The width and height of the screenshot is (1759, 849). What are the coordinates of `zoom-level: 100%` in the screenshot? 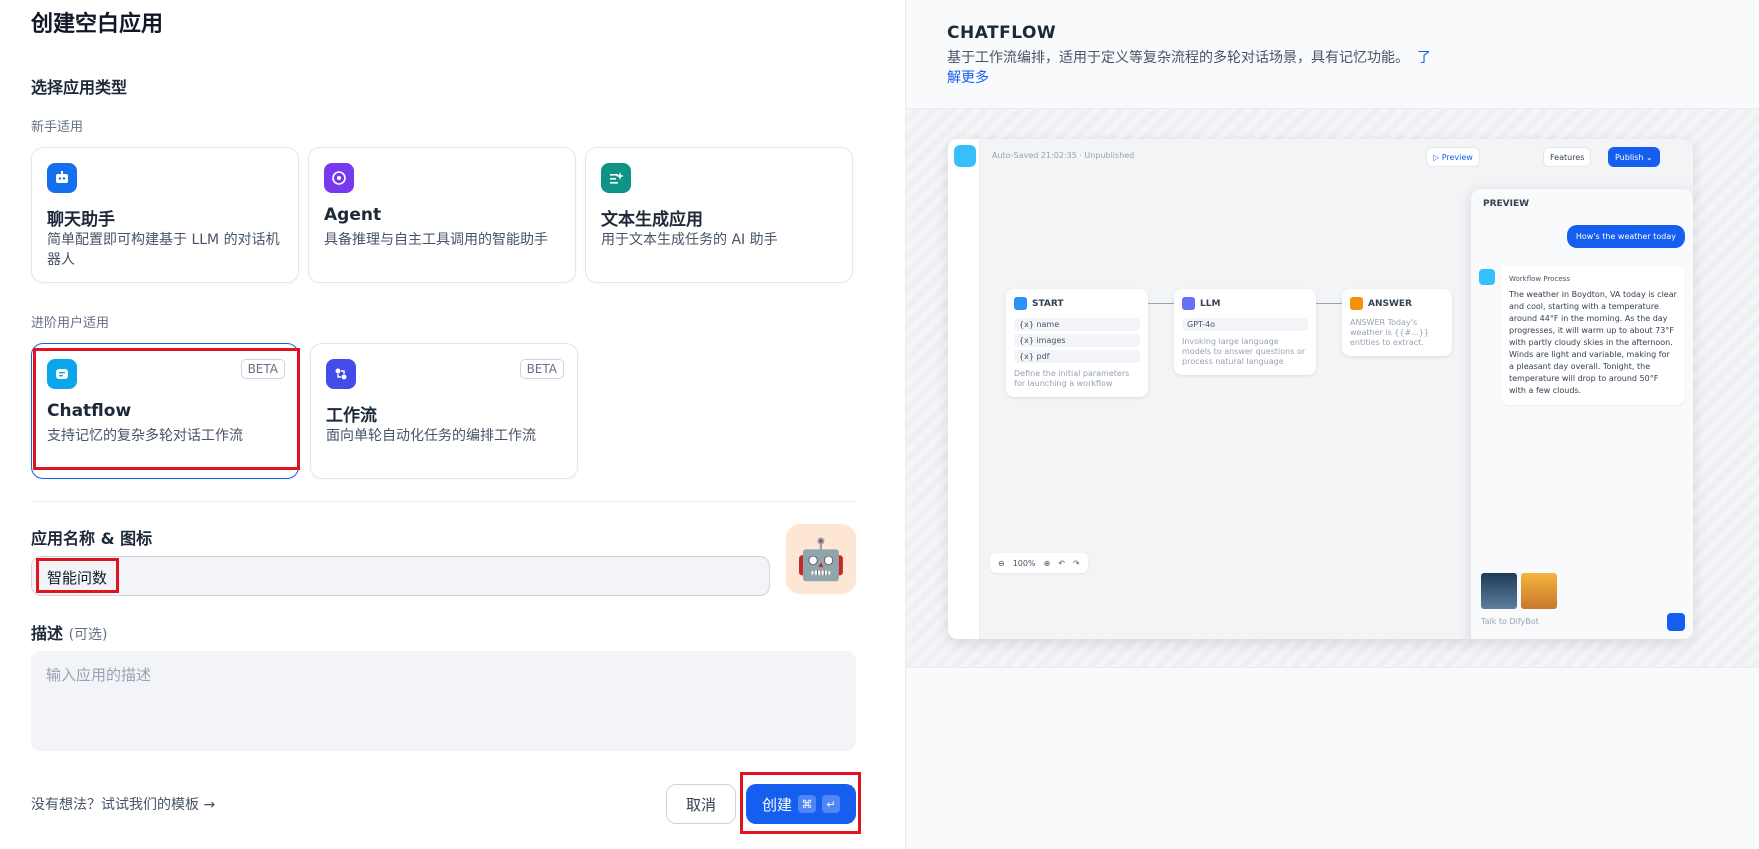 It's located at (1024, 563).